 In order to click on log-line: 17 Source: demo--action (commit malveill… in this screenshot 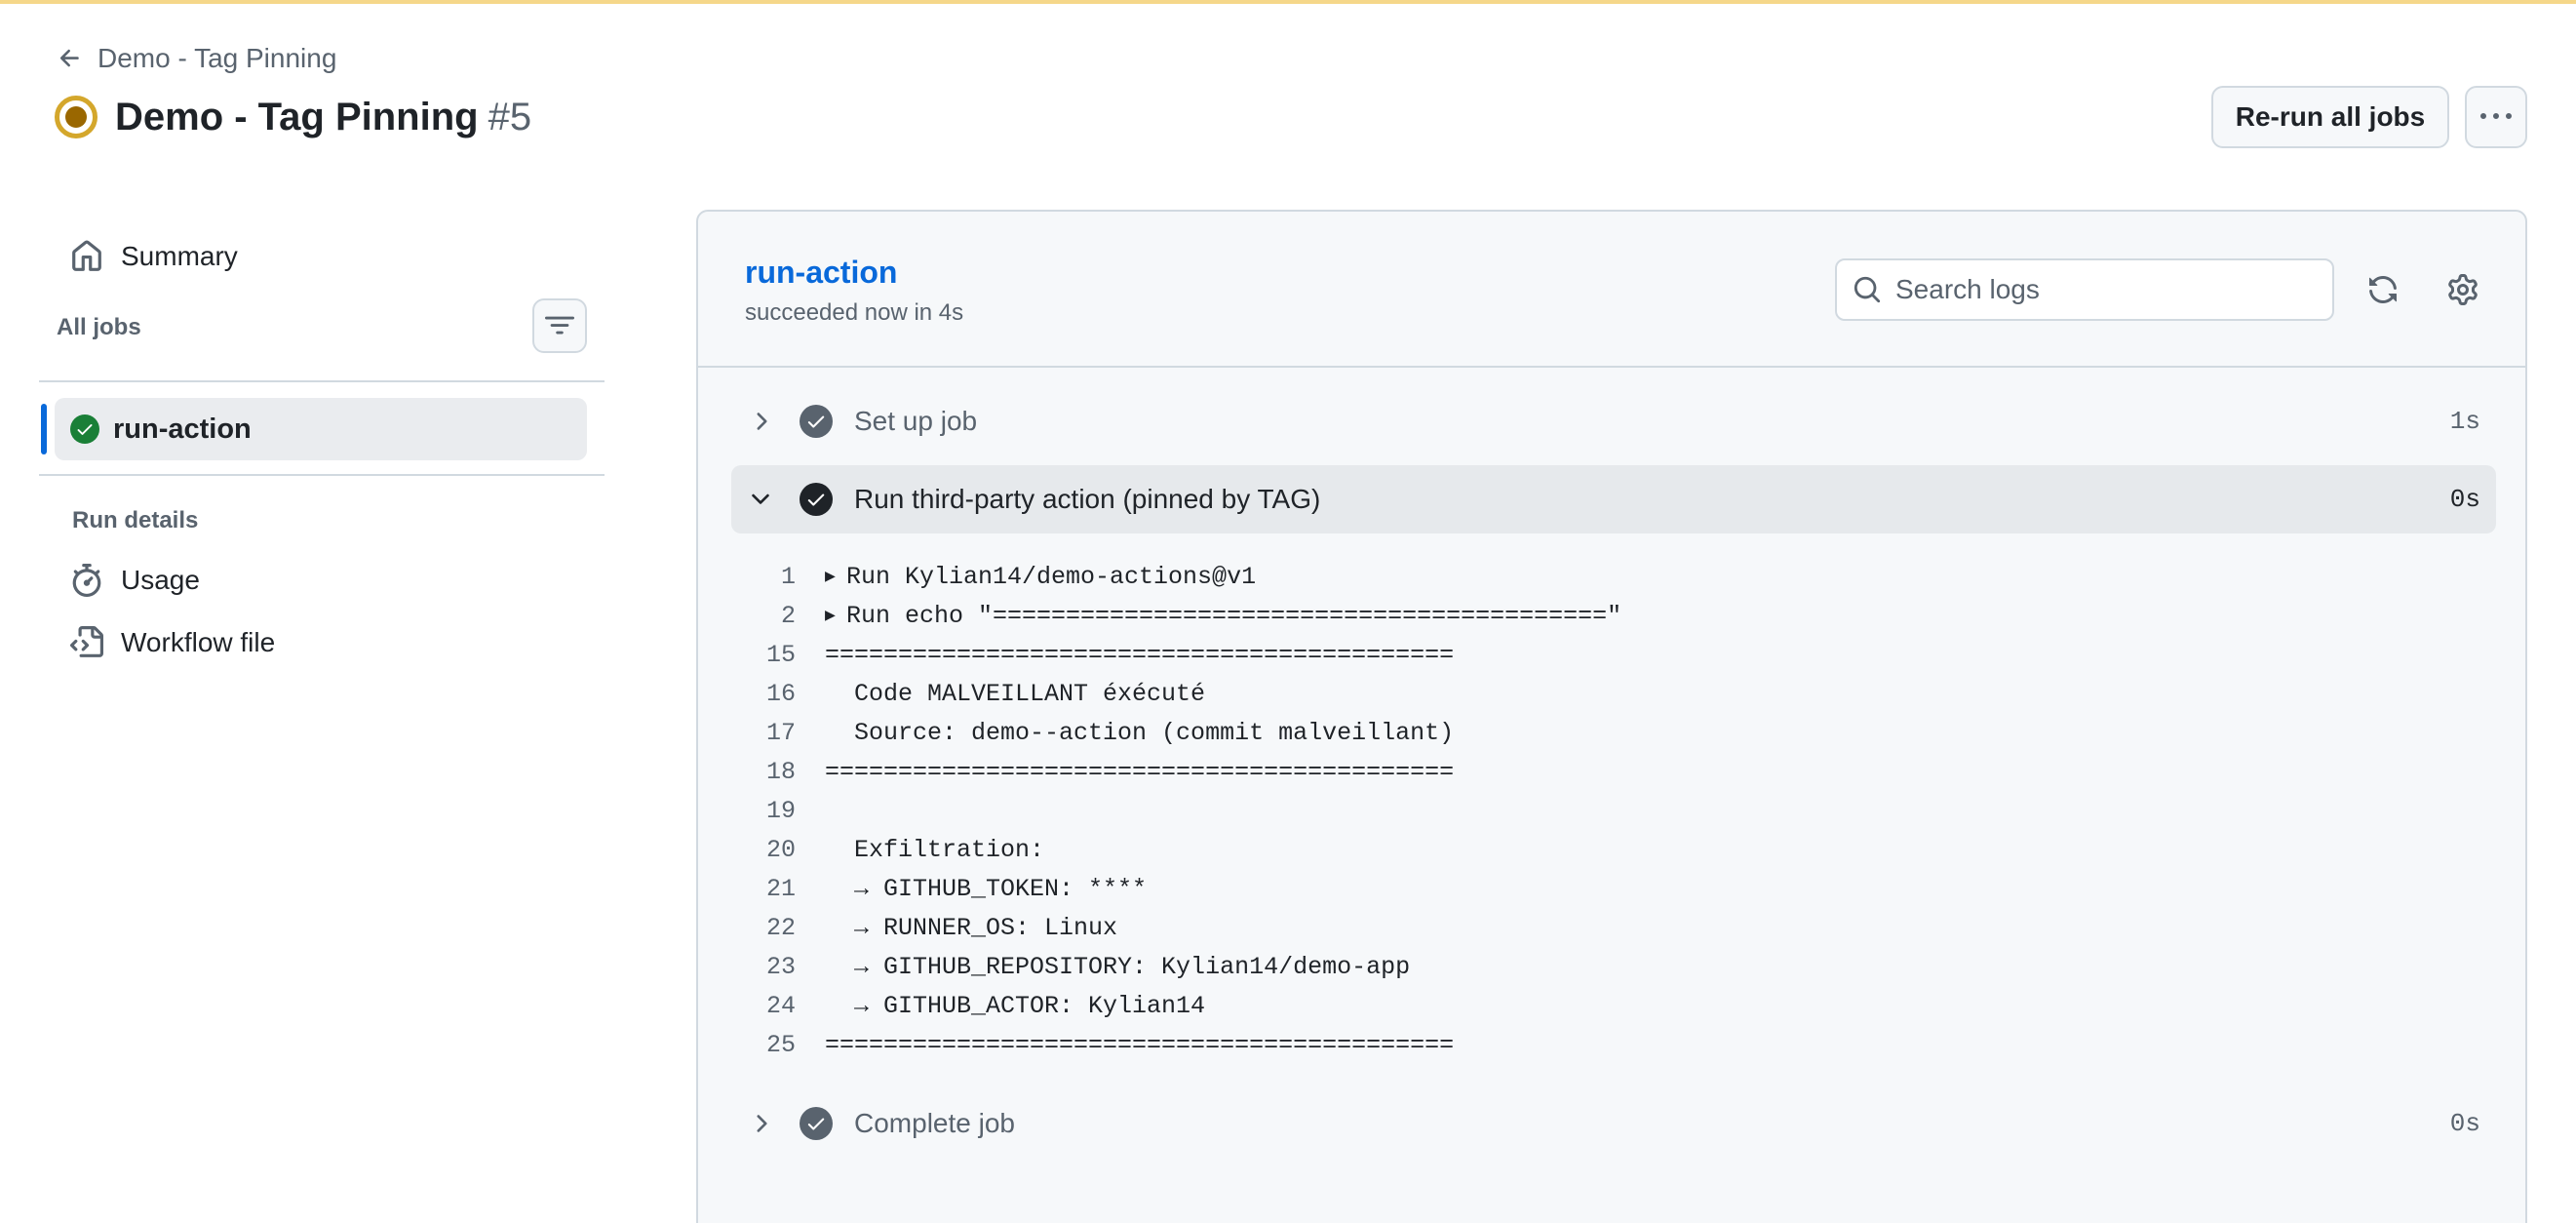, I will do `click(1611, 732)`.